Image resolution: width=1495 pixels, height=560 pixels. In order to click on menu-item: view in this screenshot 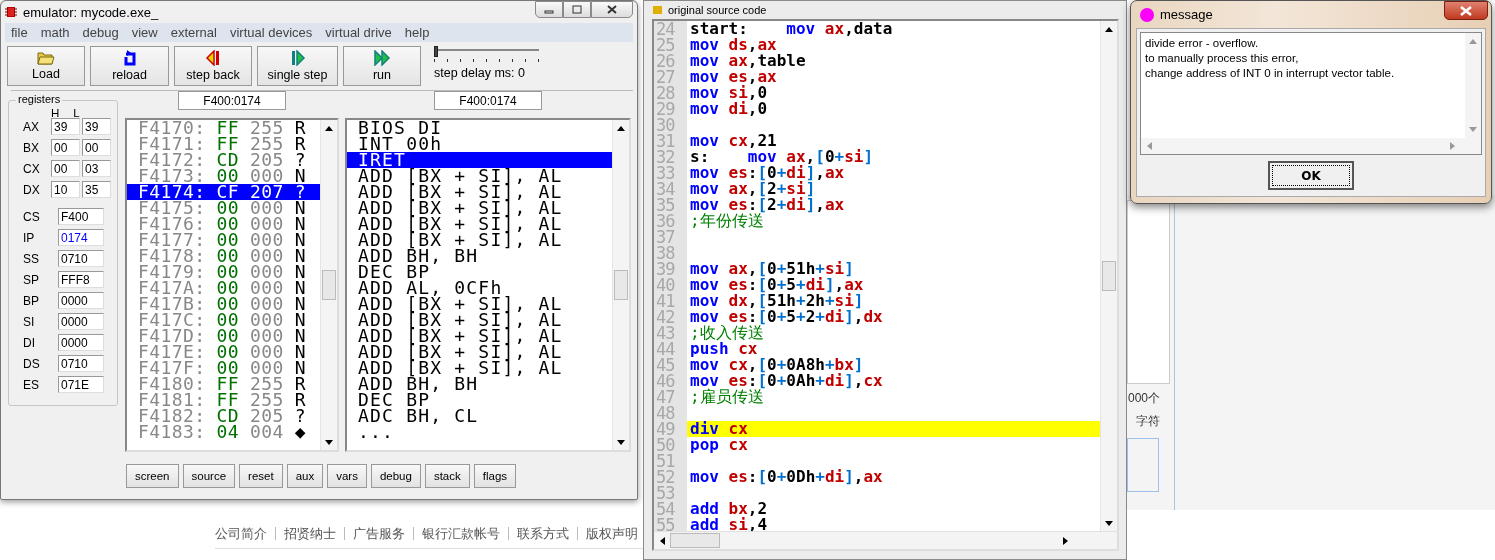, I will do `click(148, 32)`.